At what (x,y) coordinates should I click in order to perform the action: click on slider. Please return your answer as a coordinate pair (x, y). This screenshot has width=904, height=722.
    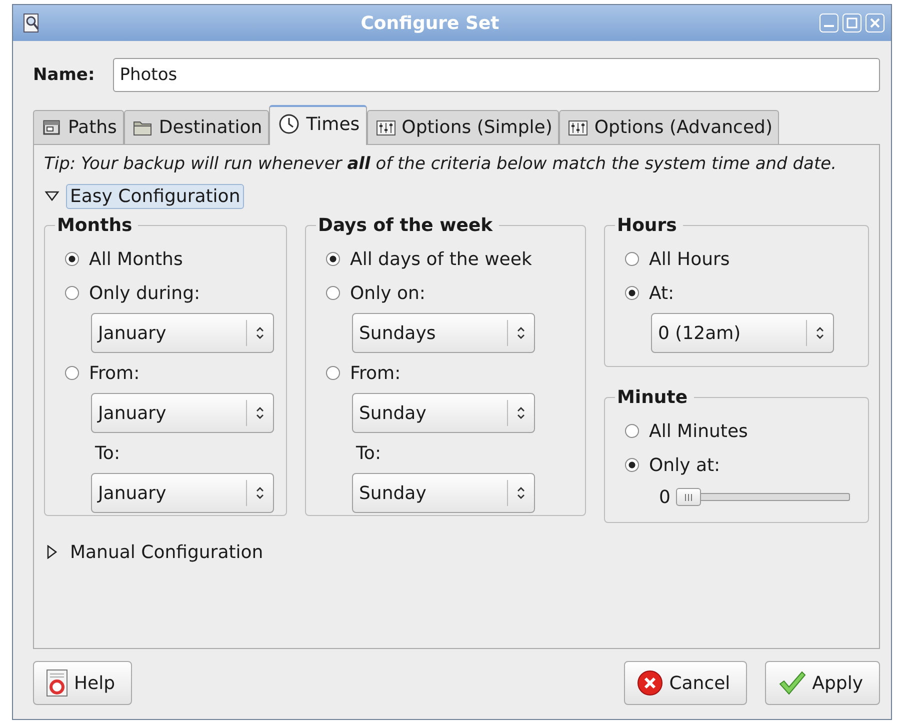
    Looking at the image, I should click on (763, 497).